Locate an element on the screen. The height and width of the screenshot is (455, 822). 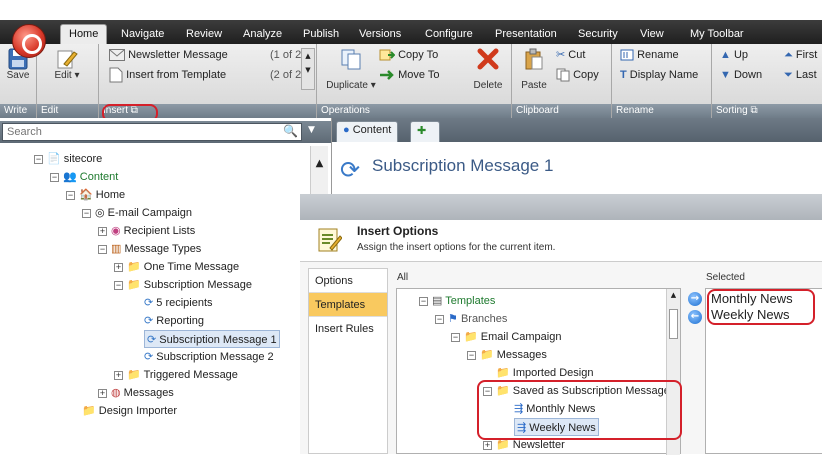
tree-item-5-recipients: ⟳ 5 recipients is located at coordinates (178, 303).